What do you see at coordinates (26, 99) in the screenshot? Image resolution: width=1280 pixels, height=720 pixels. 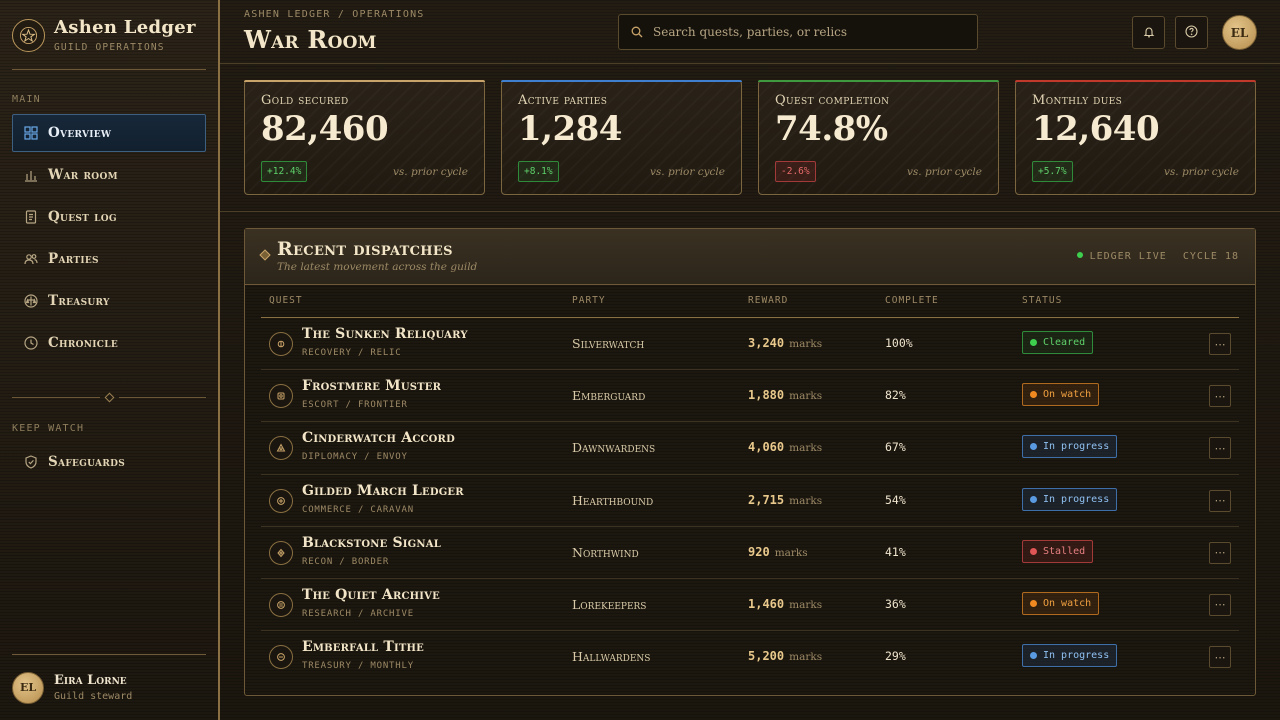 I see `nav-section-main: Main` at bounding box center [26, 99].